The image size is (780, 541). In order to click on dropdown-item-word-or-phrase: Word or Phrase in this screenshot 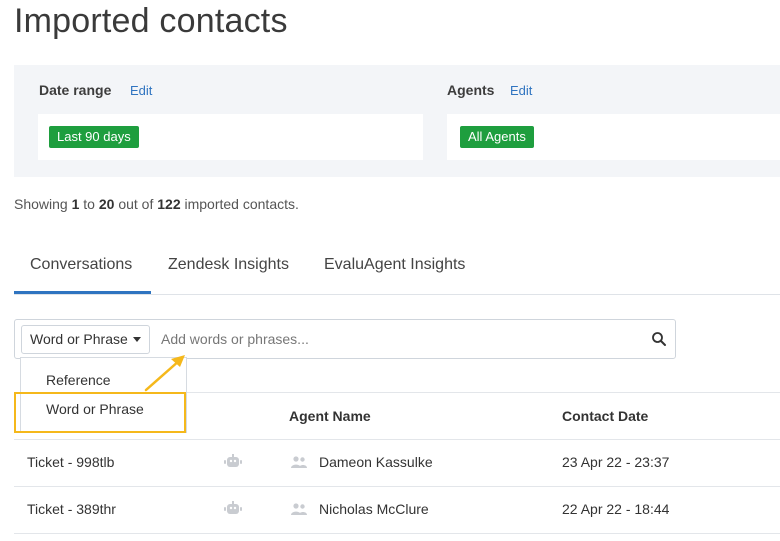, I will do `click(95, 409)`.